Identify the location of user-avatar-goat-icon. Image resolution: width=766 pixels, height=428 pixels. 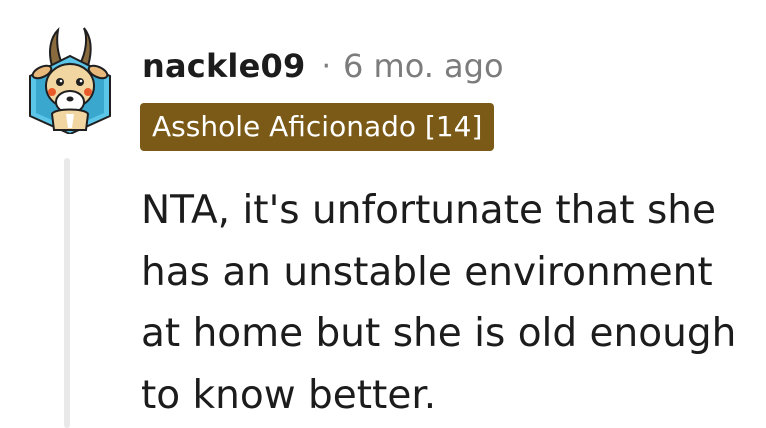
(70, 78).